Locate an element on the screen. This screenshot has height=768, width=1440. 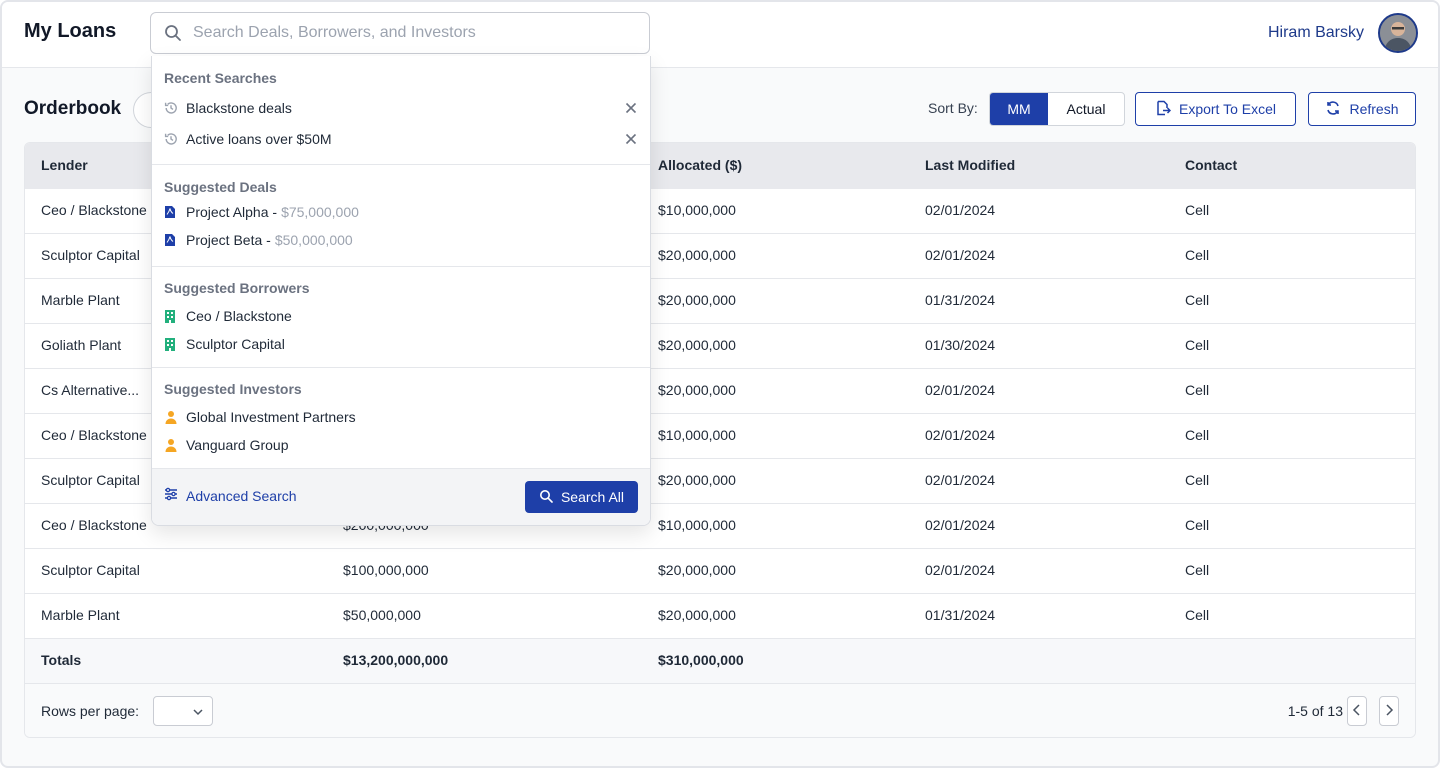
suggested-deals-heading: Suggested Deals is located at coordinates (220, 187).